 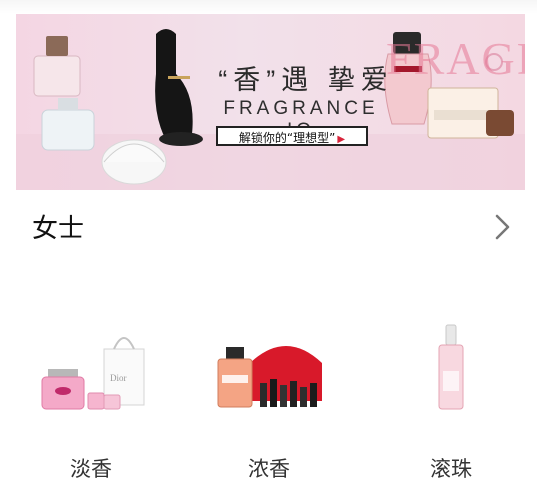 I want to click on banner-cta-label: 解锁你的“理想型”, so click(x=287, y=138).